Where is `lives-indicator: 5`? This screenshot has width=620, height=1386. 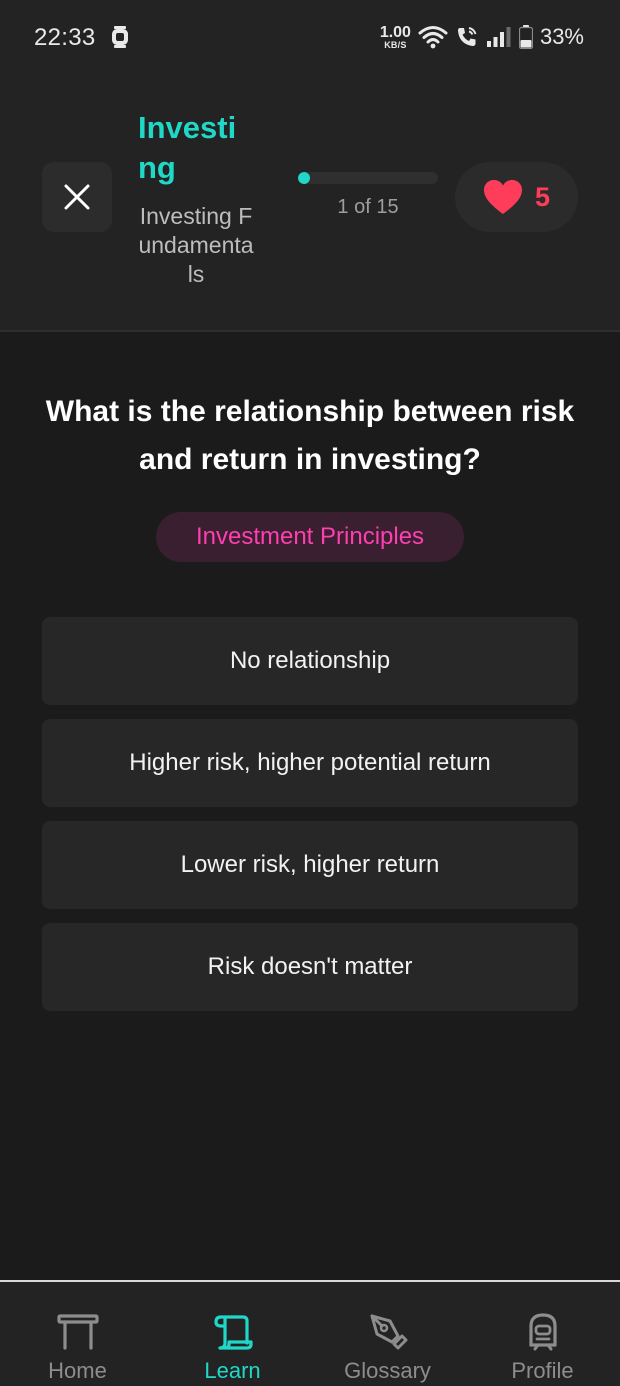
lives-indicator: 5 is located at coordinates (516, 197).